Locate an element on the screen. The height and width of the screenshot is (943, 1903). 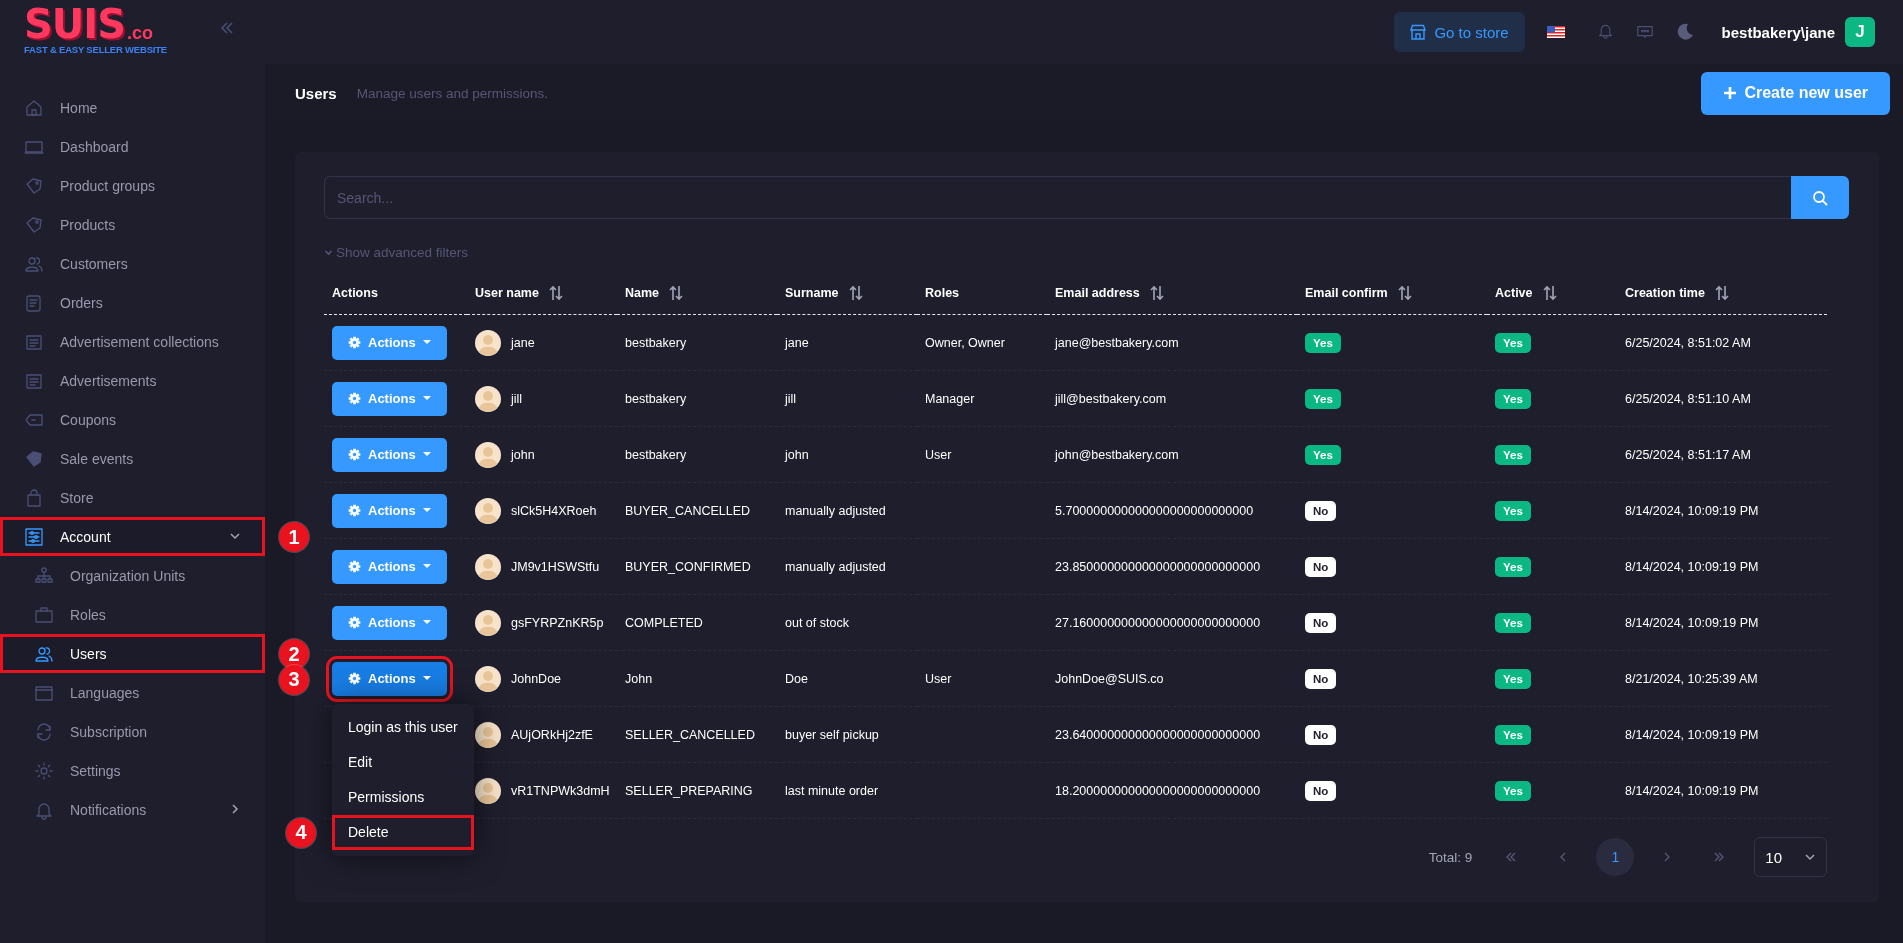
sidebar-item: Languages is located at coordinates (132, 692).